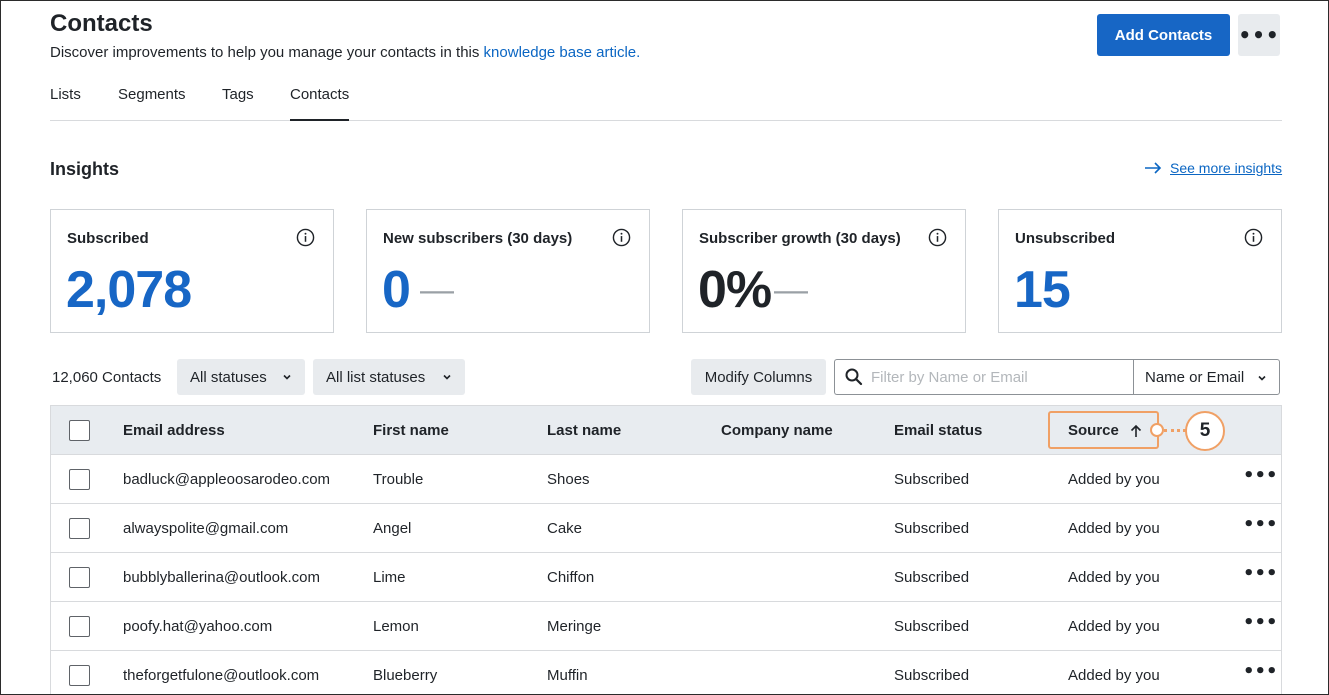 This screenshot has height=695, width=1329. What do you see at coordinates (1042, 290) in the screenshot?
I see `card-value: 15` at bounding box center [1042, 290].